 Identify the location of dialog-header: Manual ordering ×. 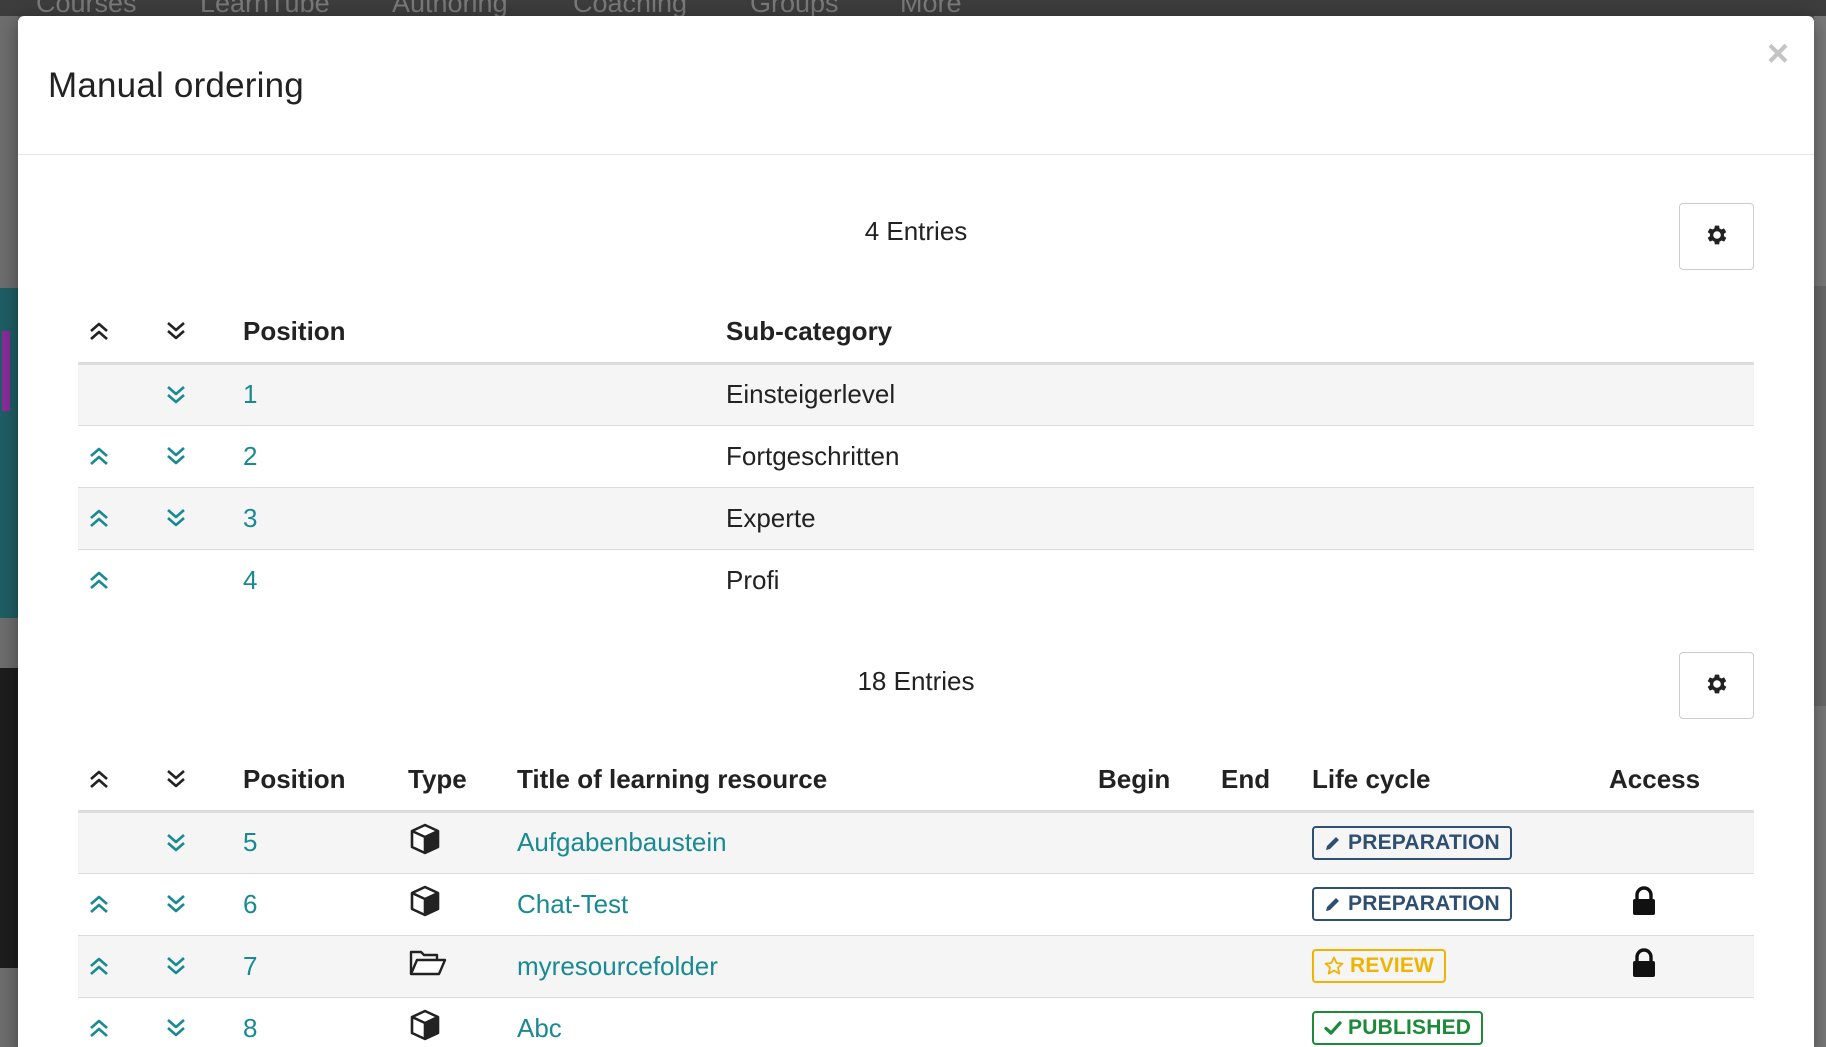
(916, 85).